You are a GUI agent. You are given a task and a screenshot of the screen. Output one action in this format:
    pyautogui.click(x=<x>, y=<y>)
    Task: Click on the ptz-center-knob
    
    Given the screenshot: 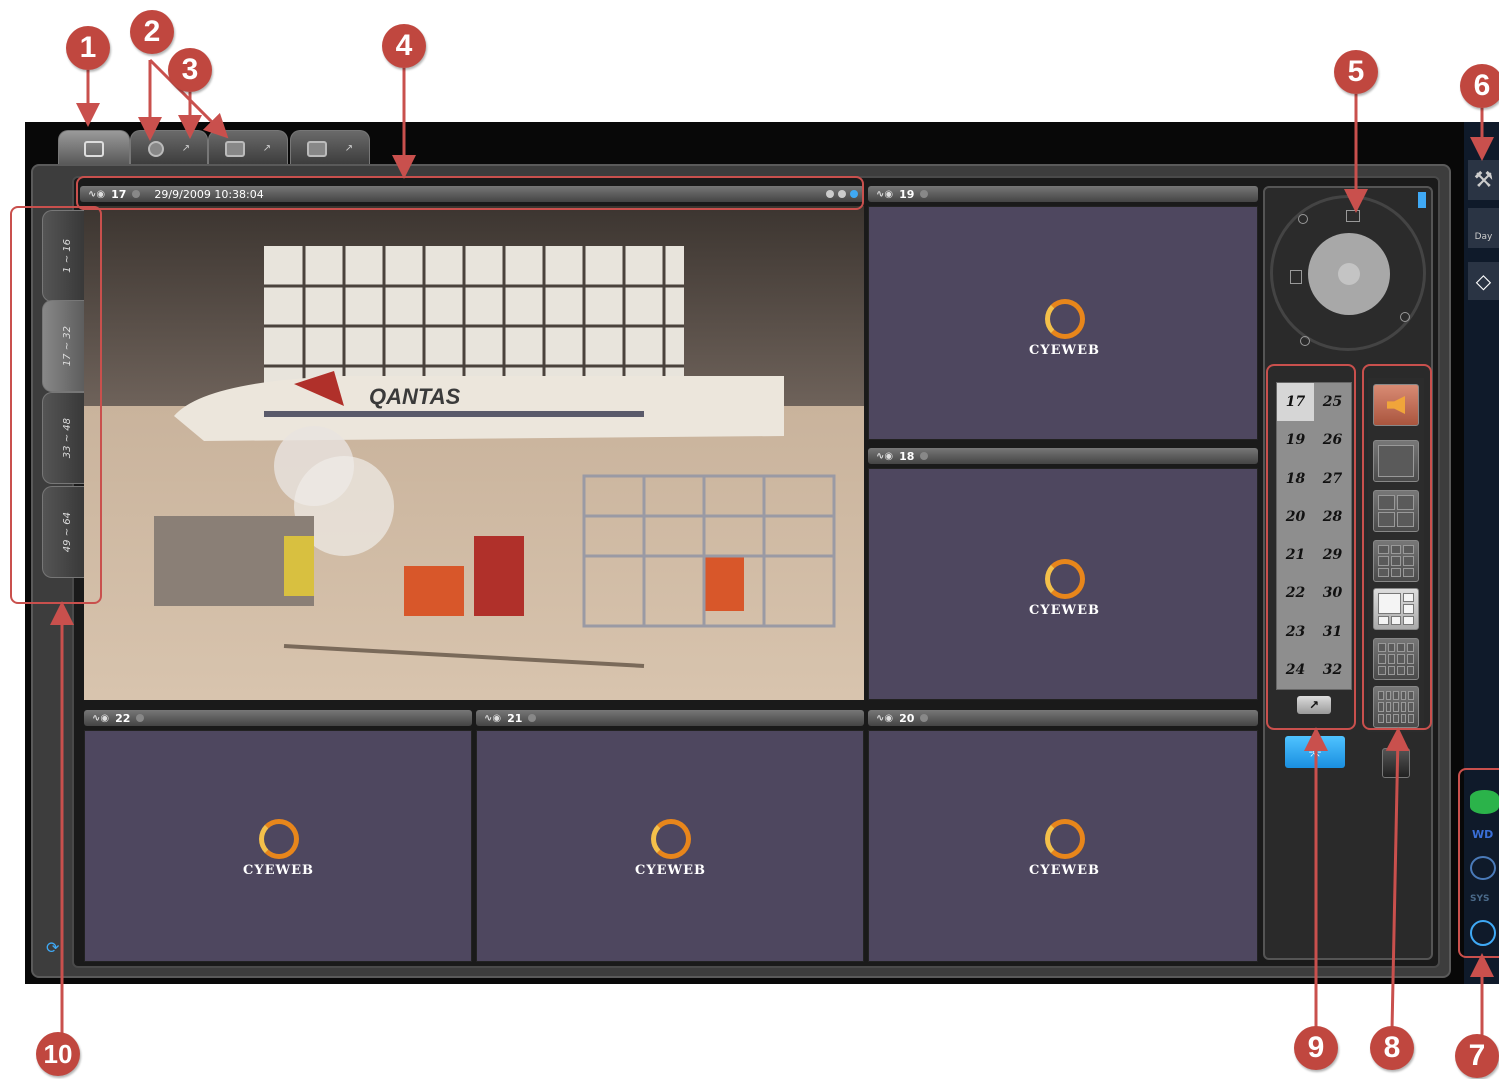 What is the action you would take?
    pyautogui.click(x=1349, y=274)
    